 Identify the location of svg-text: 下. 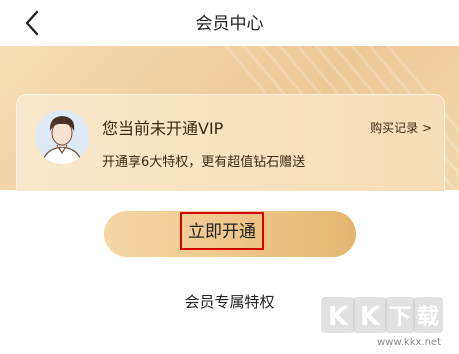
(400, 317).